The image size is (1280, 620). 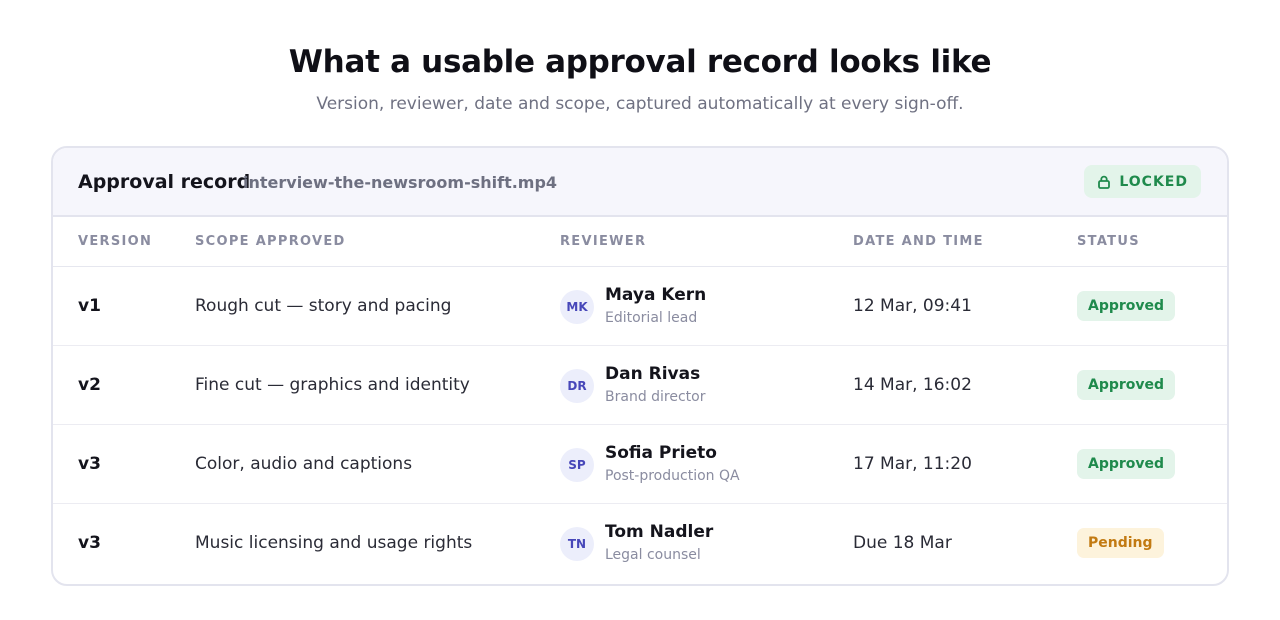 I want to click on reviewer-role: Post-production QA, so click(x=672, y=476).